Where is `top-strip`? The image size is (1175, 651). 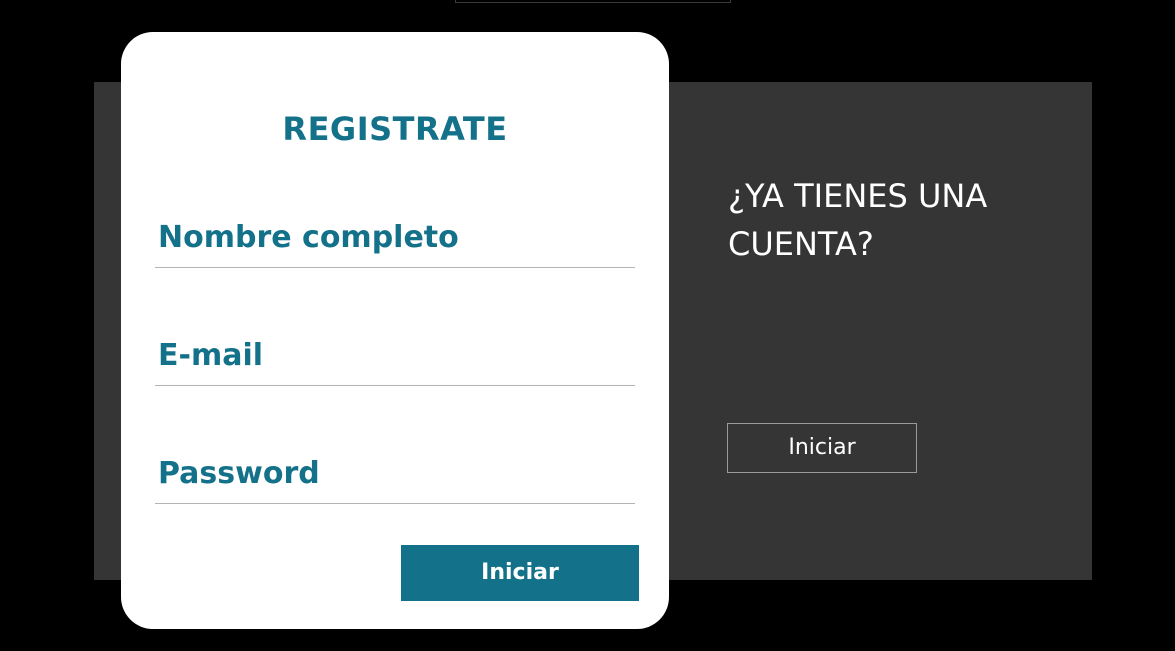
top-strip is located at coordinates (593, 1).